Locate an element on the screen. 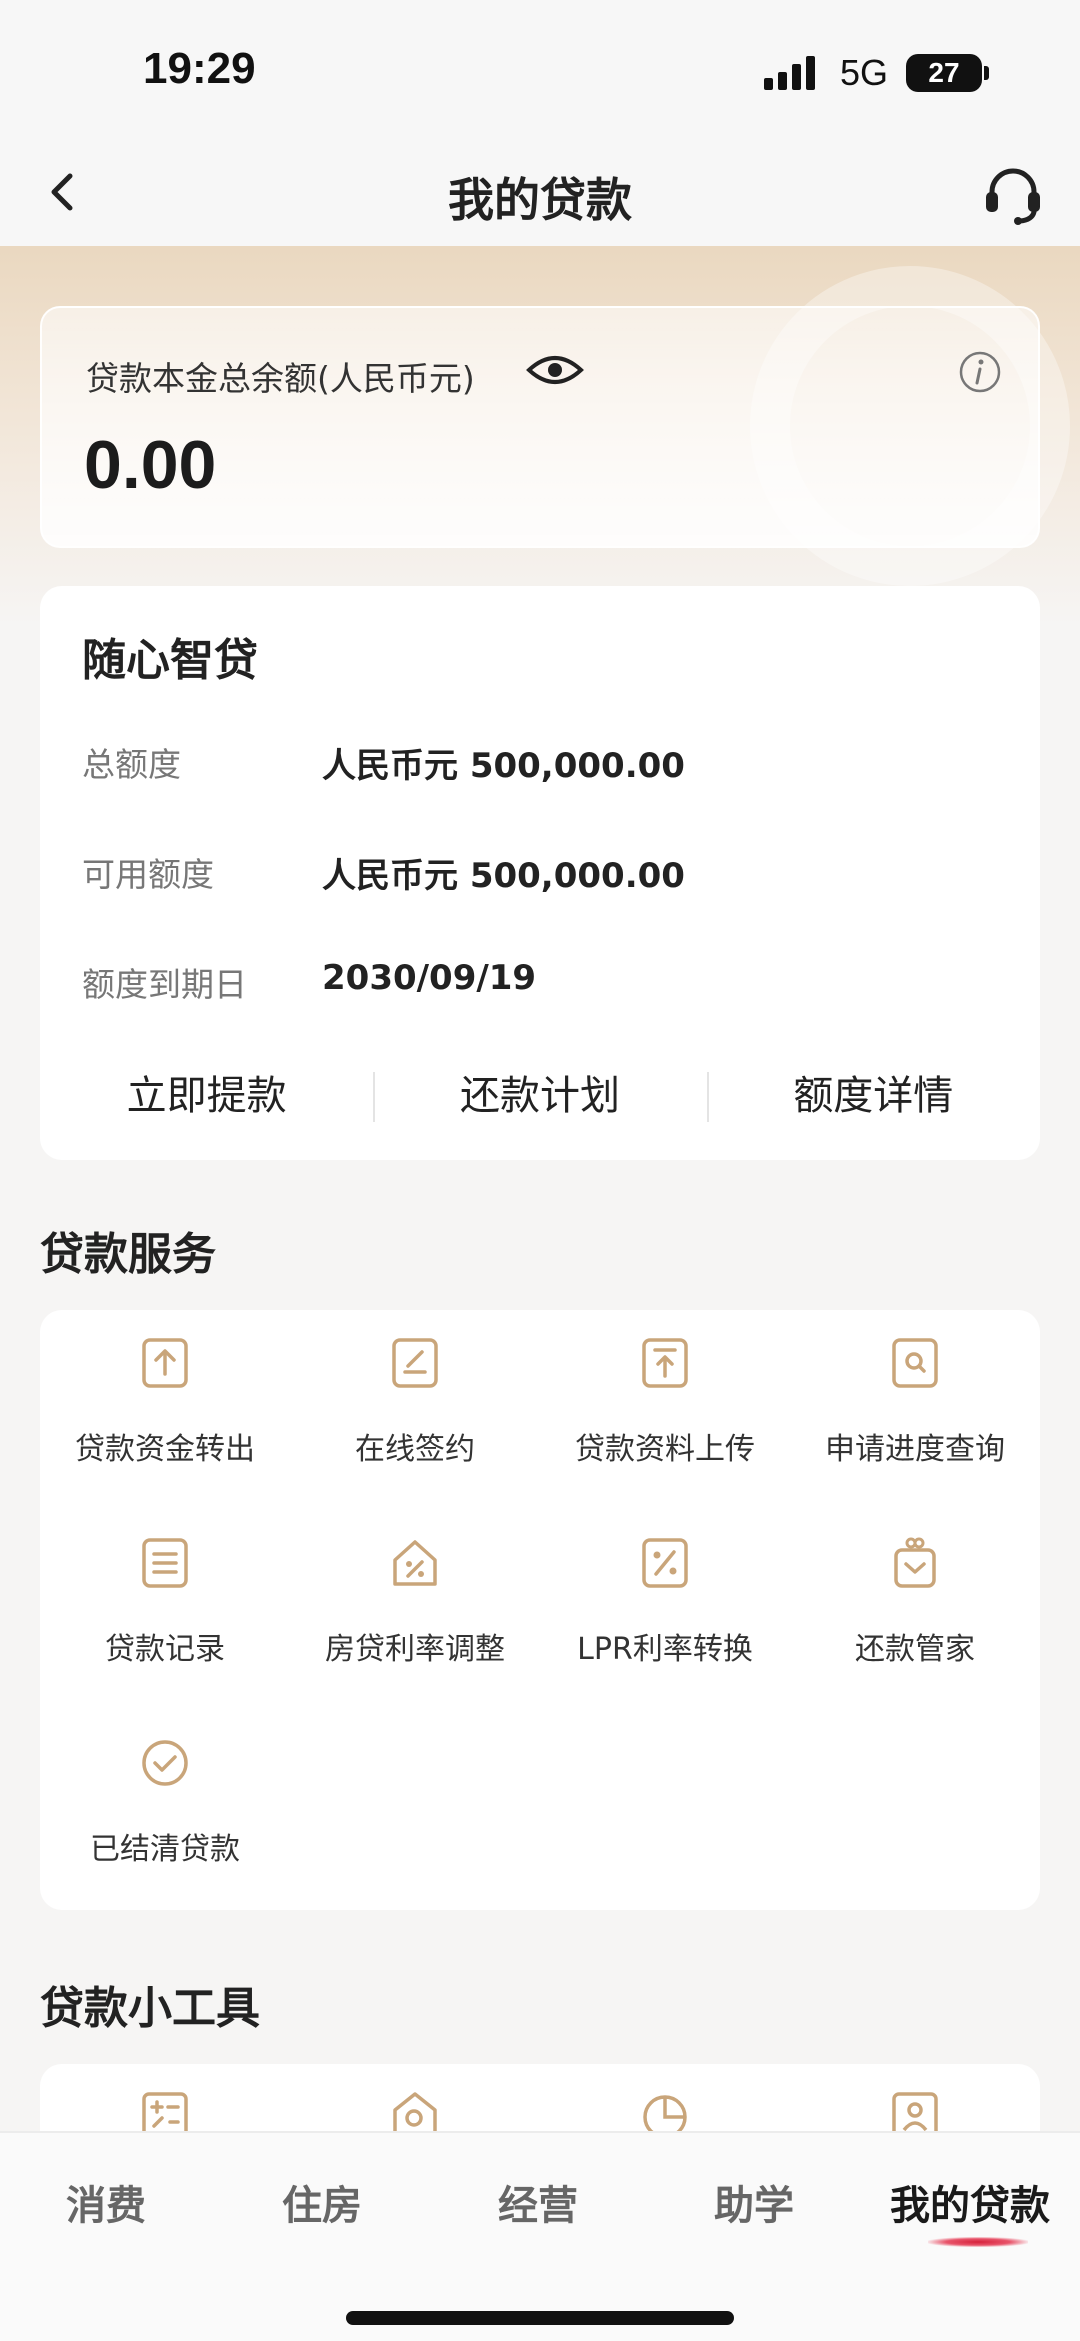 This screenshot has width=1080, height=2341. balance-amount: 0.00 is located at coordinates (150, 465).